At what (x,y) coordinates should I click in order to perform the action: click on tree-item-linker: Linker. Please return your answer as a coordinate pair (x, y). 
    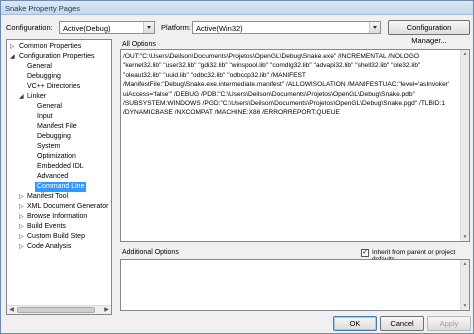
    Looking at the image, I should click on (36, 97).